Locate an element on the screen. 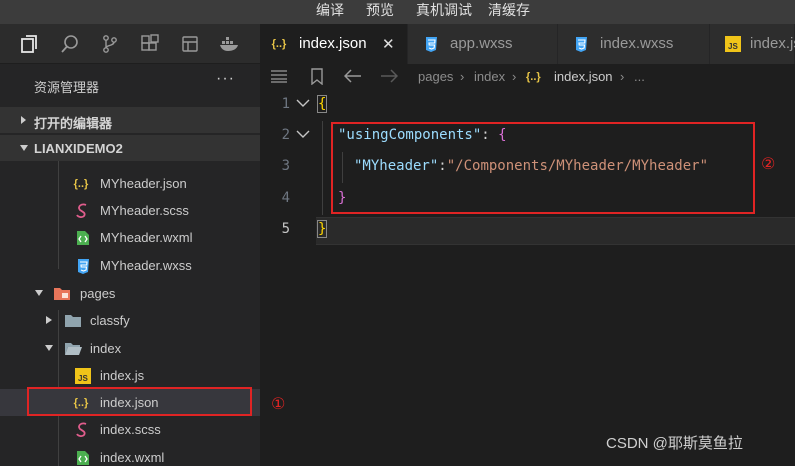 Image resolution: width=795 pixels, height=466 pixels. line-number: 1 is located at coordinates (285, 104).